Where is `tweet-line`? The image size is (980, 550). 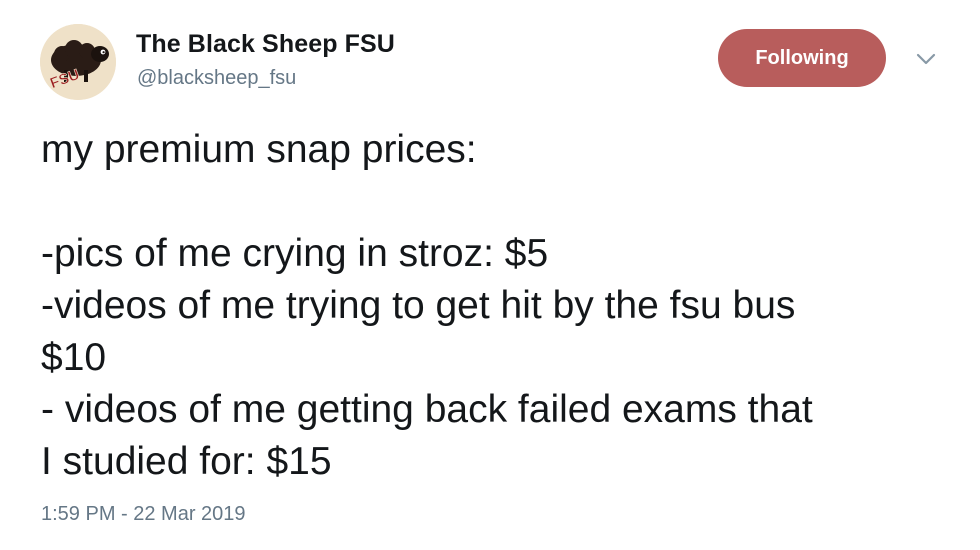 tweet-line is located at coordinates (501, 202).